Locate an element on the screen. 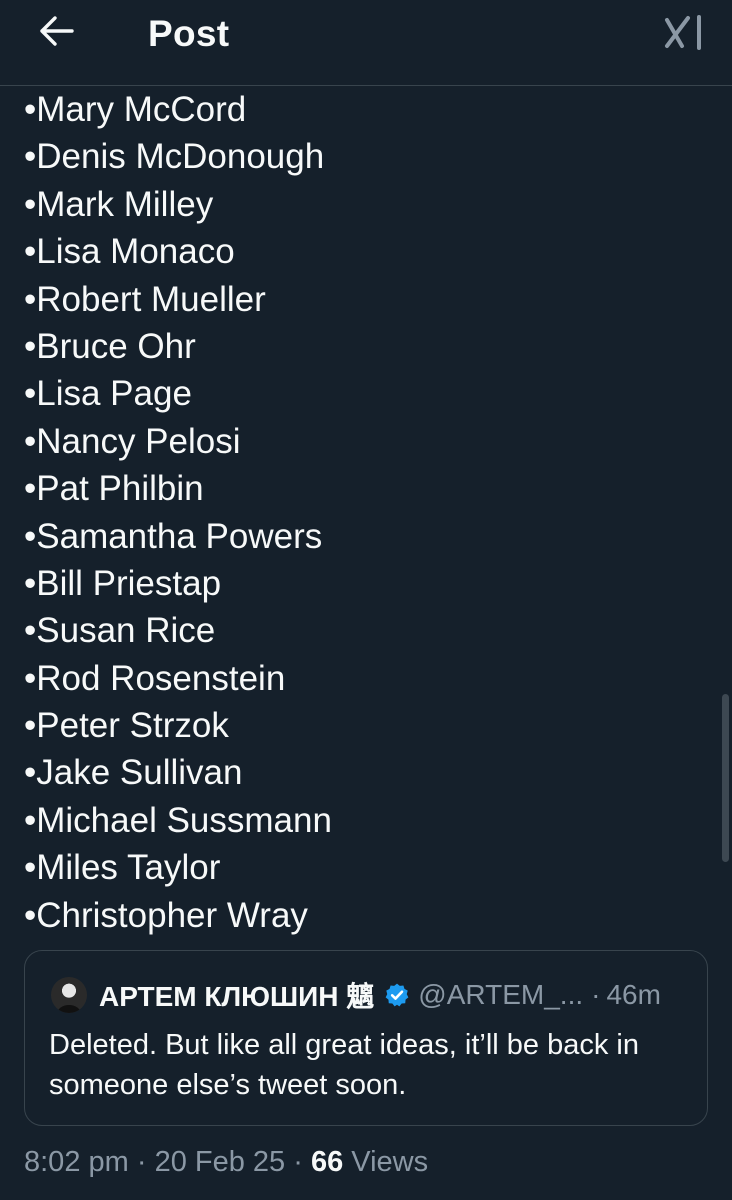 The width and height of the screenshot is (732, 1200). arrow-left-icon is located at coordinates (57, 33).